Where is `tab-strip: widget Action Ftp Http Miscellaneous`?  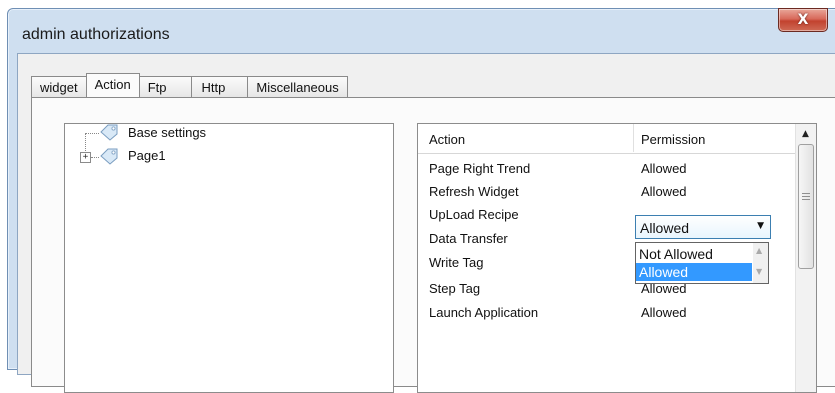
tab-strip: widget Action Ftp Http Miscellaneous is located at coordinates (189, 85).